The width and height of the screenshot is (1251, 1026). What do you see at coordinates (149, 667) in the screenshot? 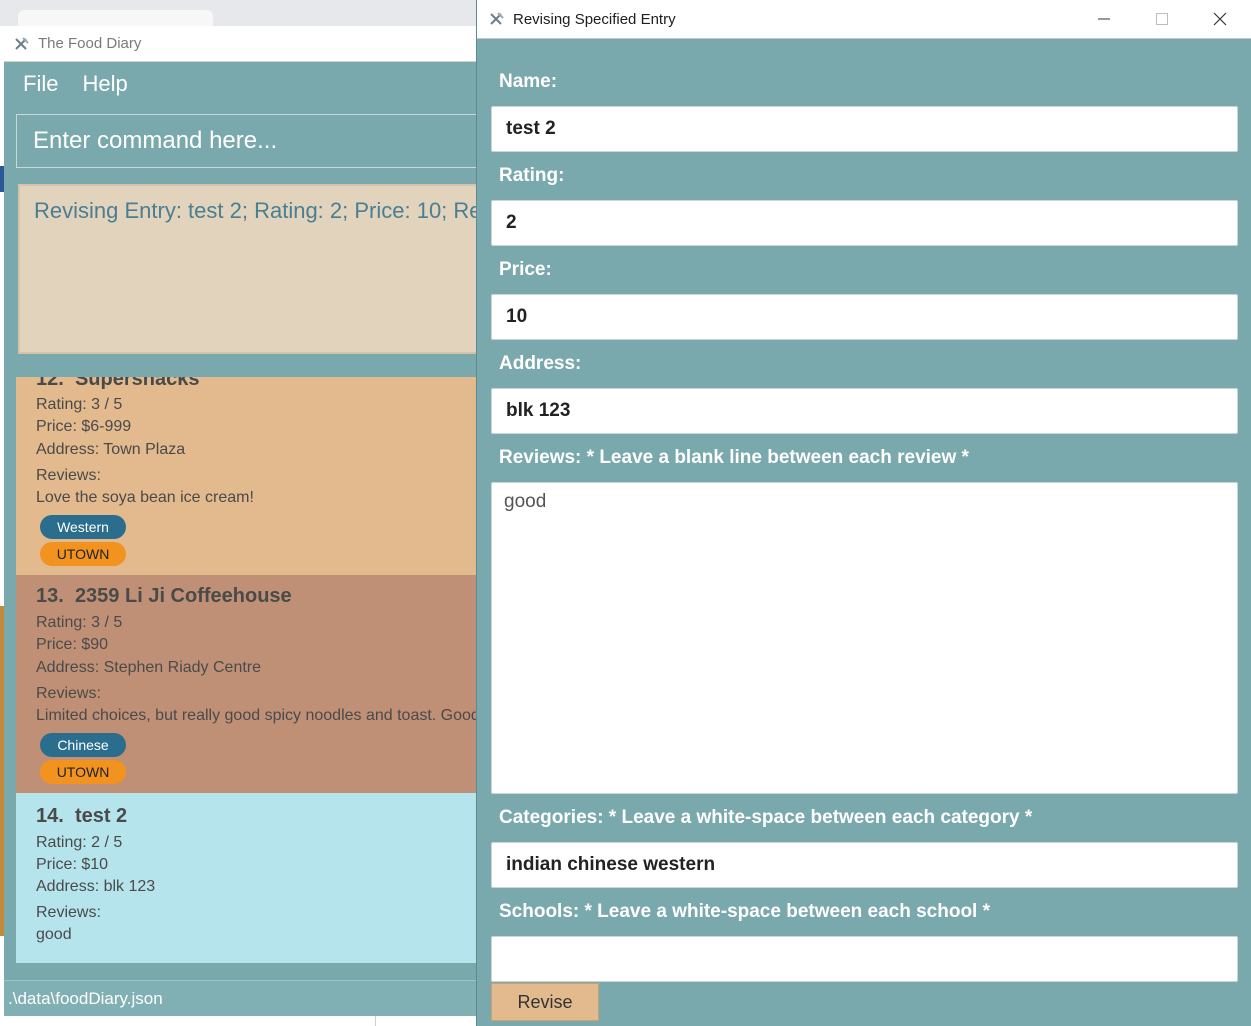
I see `entry-address: Address: Stephen Riady Centre` at bounding box center [149, 667].